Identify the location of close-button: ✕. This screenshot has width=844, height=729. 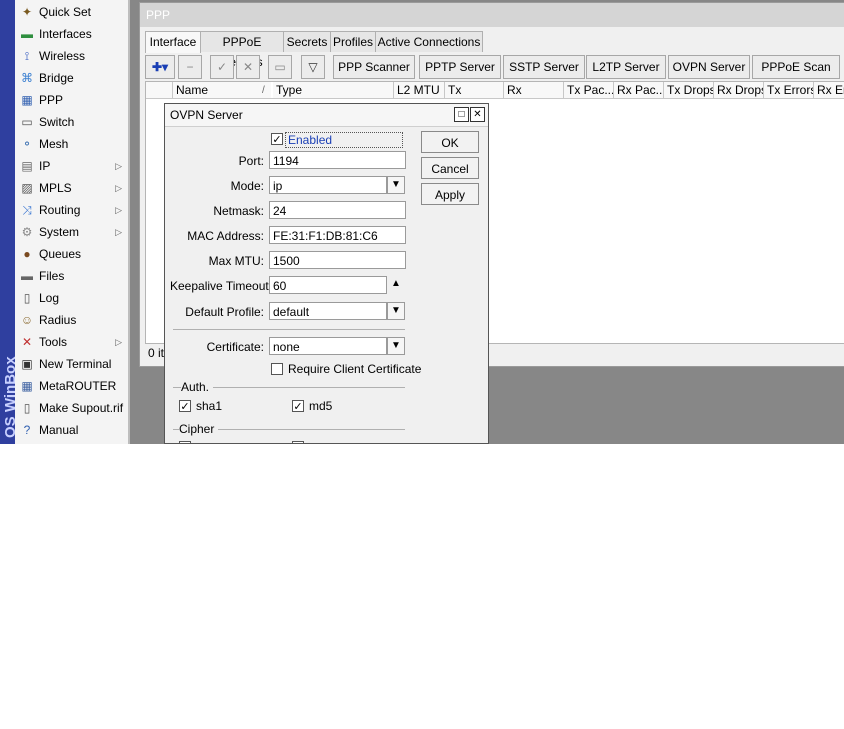
(477, 114).